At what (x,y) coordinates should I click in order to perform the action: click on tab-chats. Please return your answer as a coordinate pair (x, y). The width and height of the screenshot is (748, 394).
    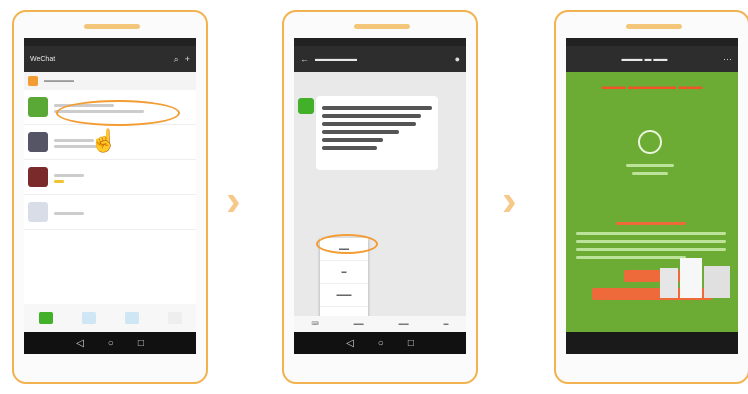
    Looking at the image, I should click on (45, 318).